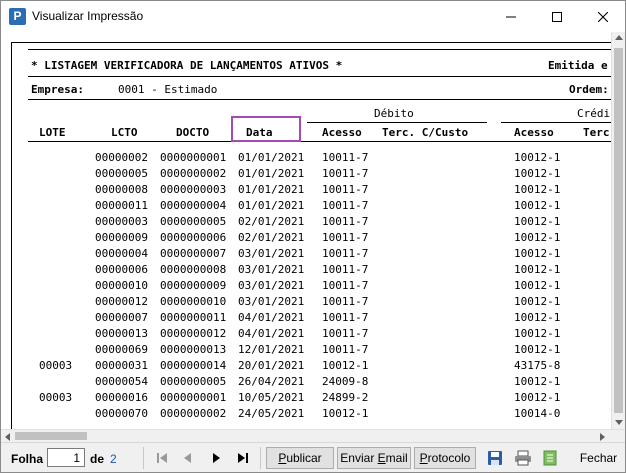 This screenshot has width=626, height=473. I want to click on total-pages: 2, so click(113, 459).